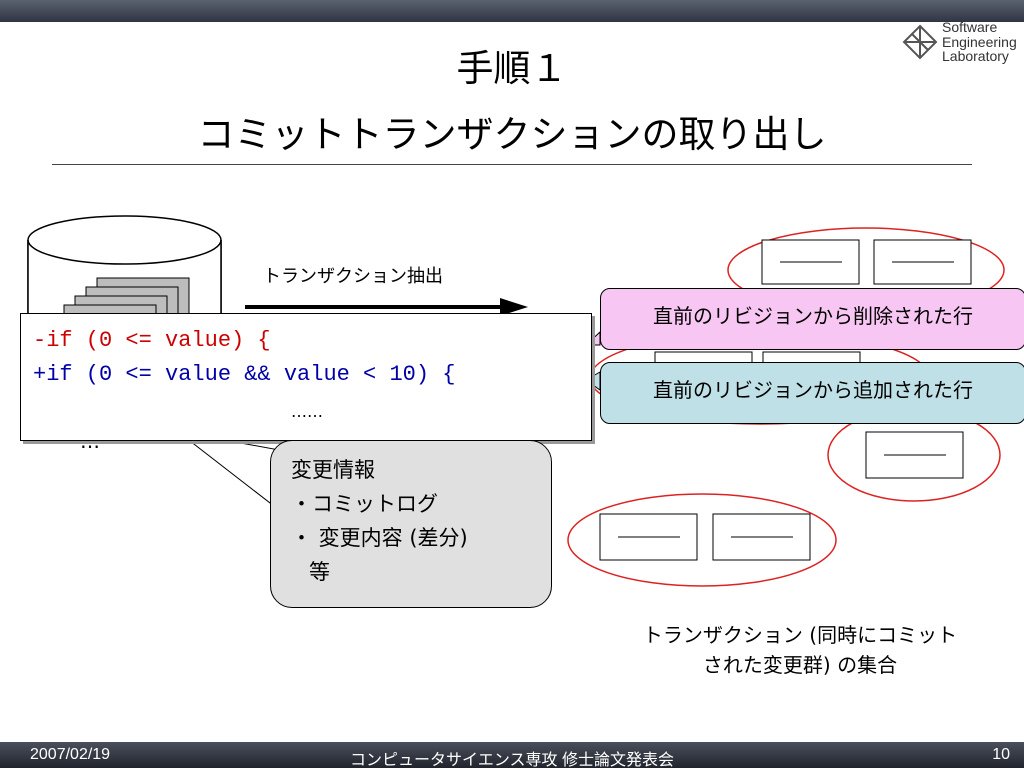  What do you see at coordinates (319, 572) in the screenshot?
I see `info-item-etc: 等` at bounding box center [319, 572].